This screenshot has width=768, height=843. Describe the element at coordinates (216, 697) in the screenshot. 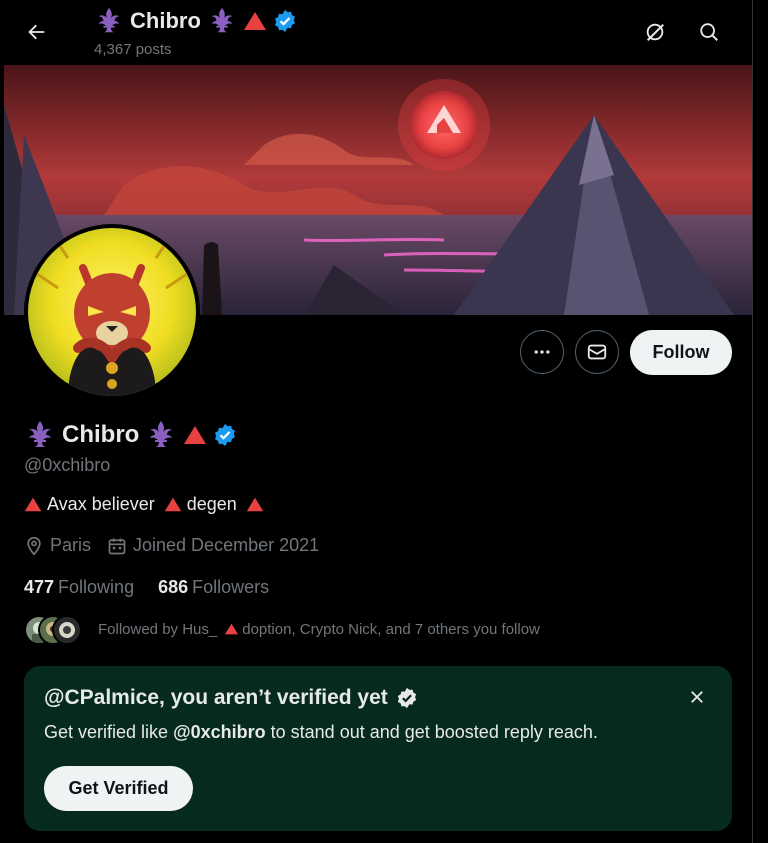

I see `verify-title-text: @CPalmice, you aren’t verified yet` at that location.